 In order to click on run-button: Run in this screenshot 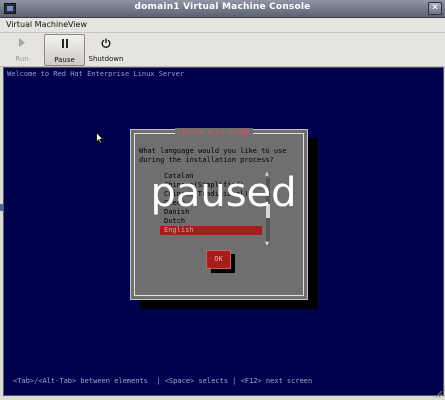, I will do `click(22, 50)`.